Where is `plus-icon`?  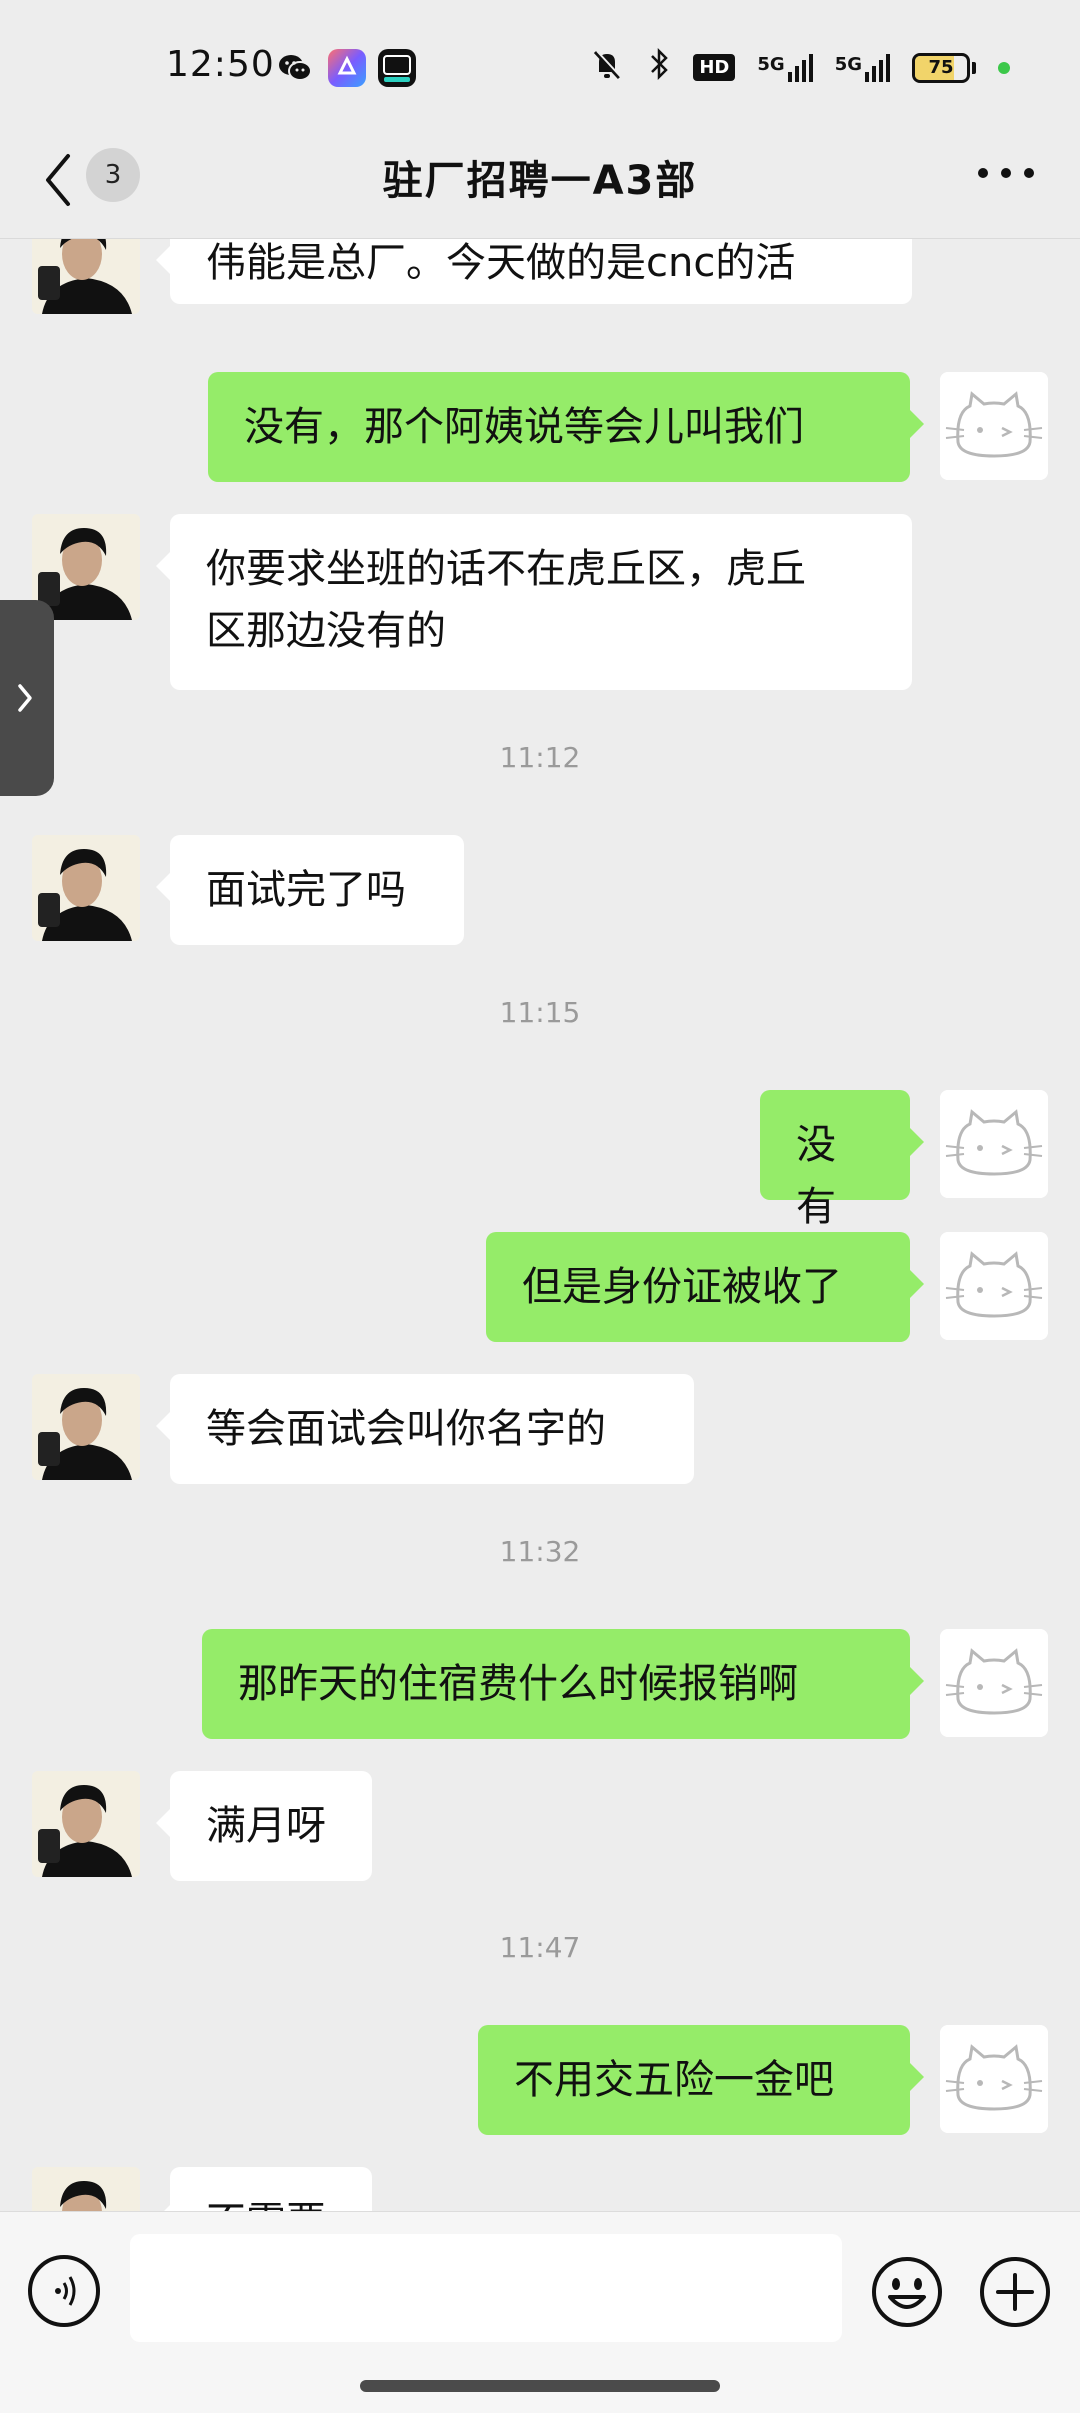
plus-icon is located at coordinates (1015, 2292).